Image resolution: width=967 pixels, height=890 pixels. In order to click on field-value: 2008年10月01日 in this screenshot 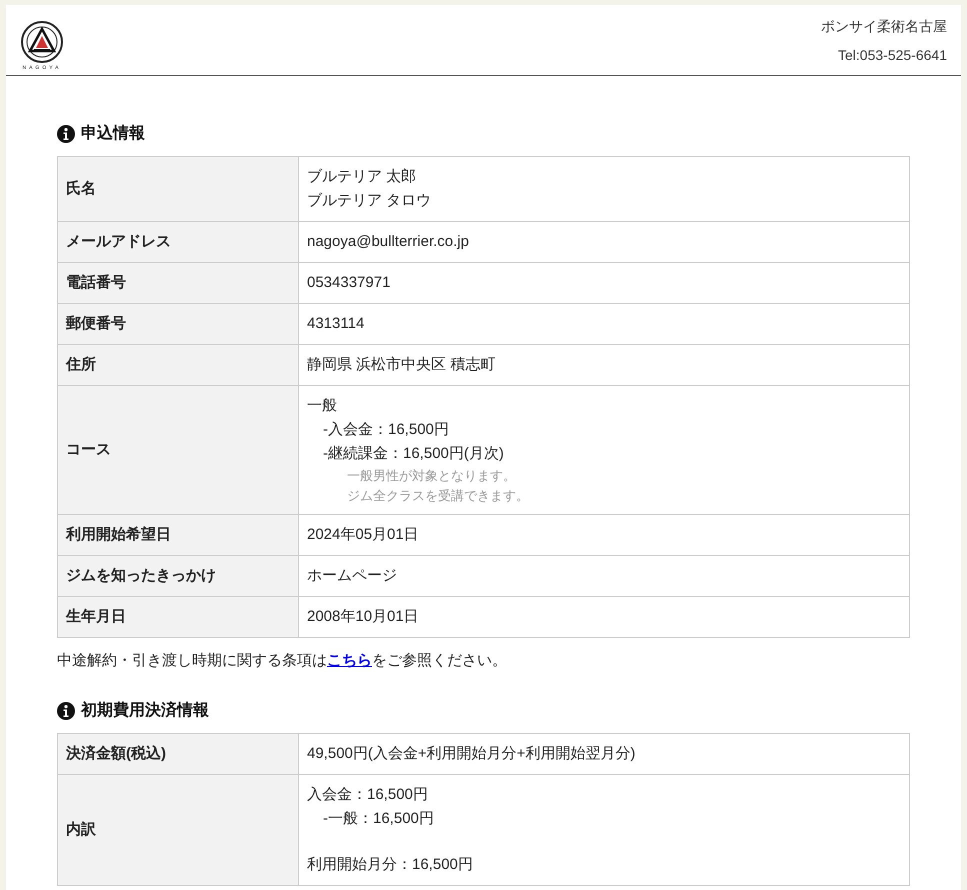, I will do `click(363, 617)`.